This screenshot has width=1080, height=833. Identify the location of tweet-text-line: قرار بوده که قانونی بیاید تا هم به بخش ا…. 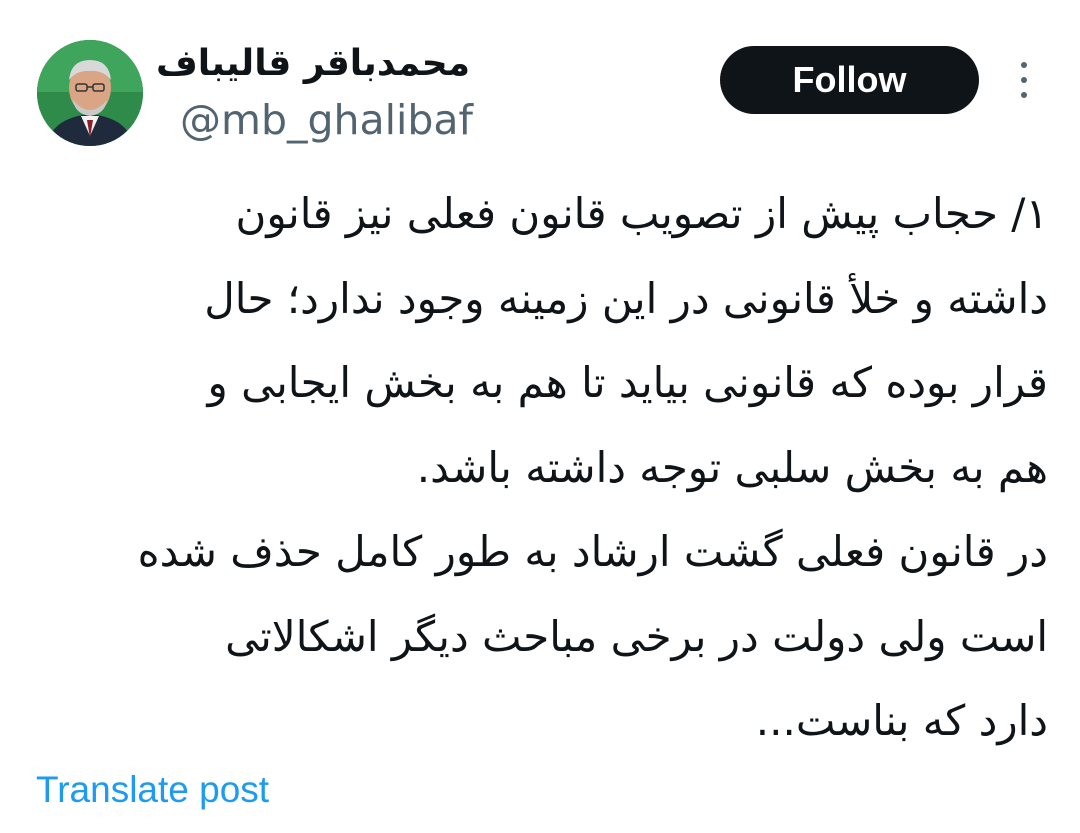
(627, 382).